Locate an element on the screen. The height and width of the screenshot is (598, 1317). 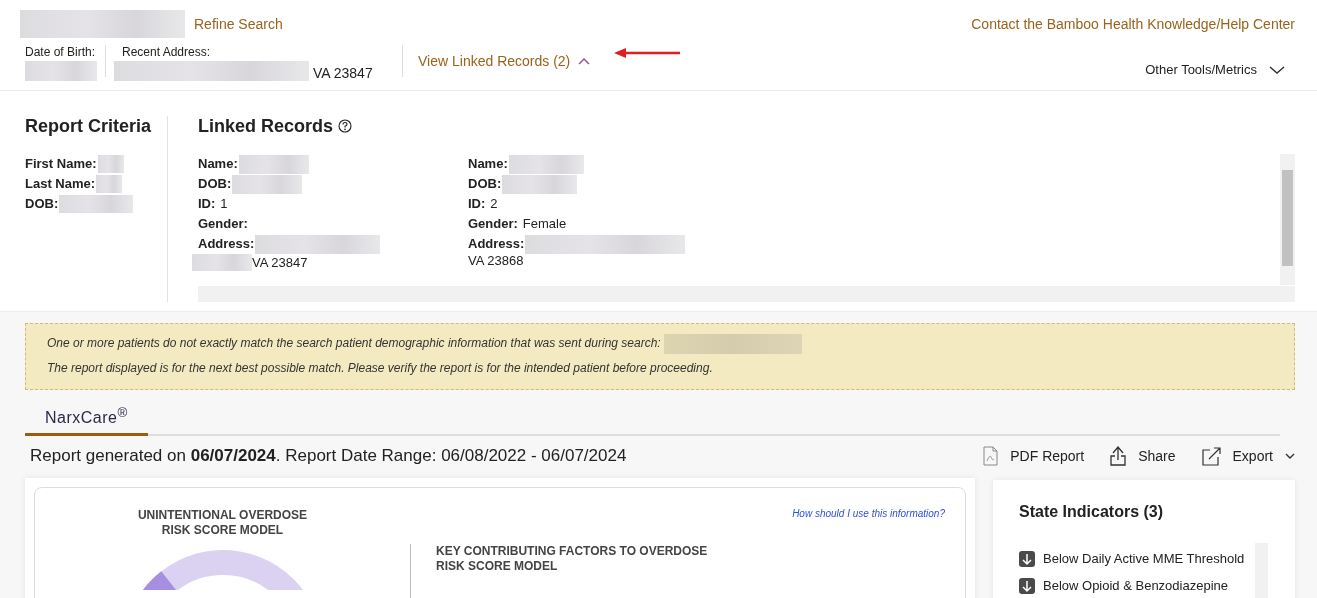
field-label: Last Name: is located at coordinates (60, 184).